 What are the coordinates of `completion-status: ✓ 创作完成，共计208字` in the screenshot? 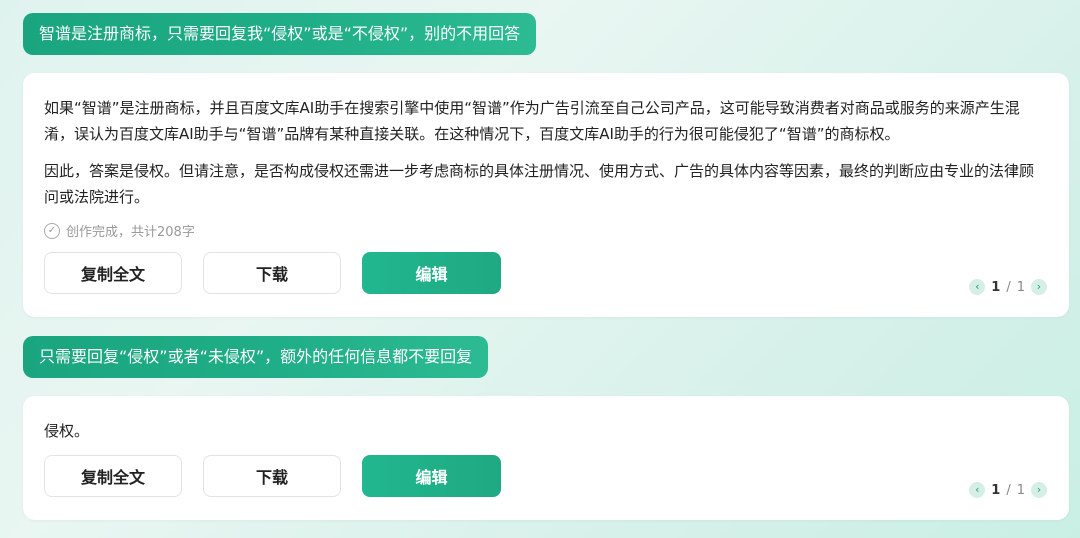 It's located at (119, 230).